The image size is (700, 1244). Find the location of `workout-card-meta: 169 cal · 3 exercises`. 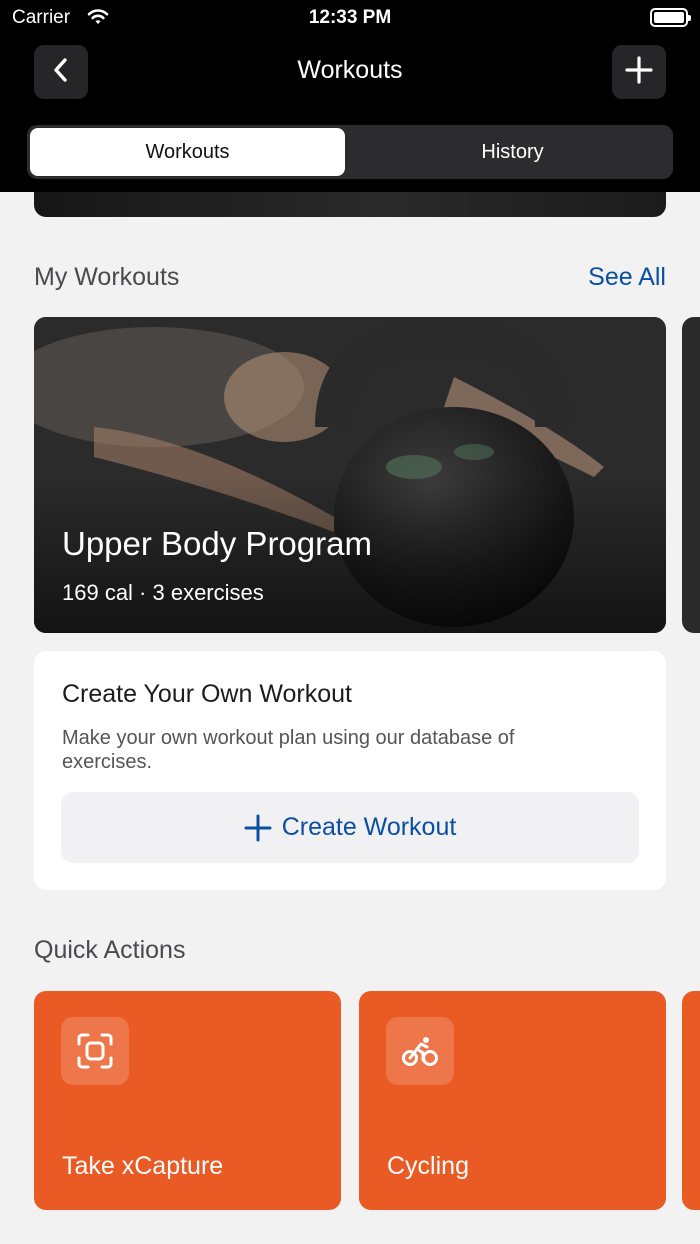

workout-card-meta: 169 cal · 3 exercises is located at coordinates (163, 592).